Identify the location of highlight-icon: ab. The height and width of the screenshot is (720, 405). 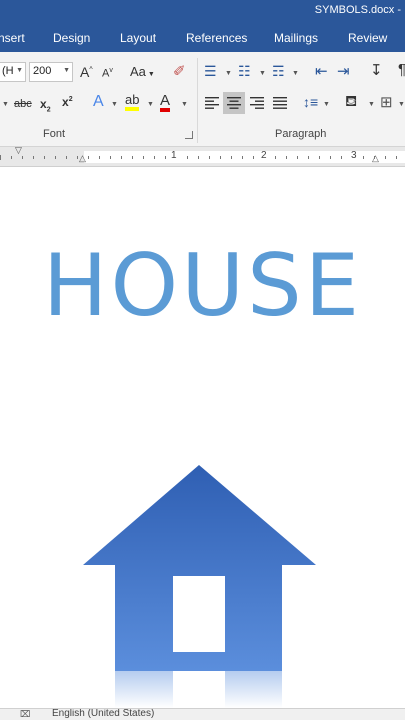
(132, 102).